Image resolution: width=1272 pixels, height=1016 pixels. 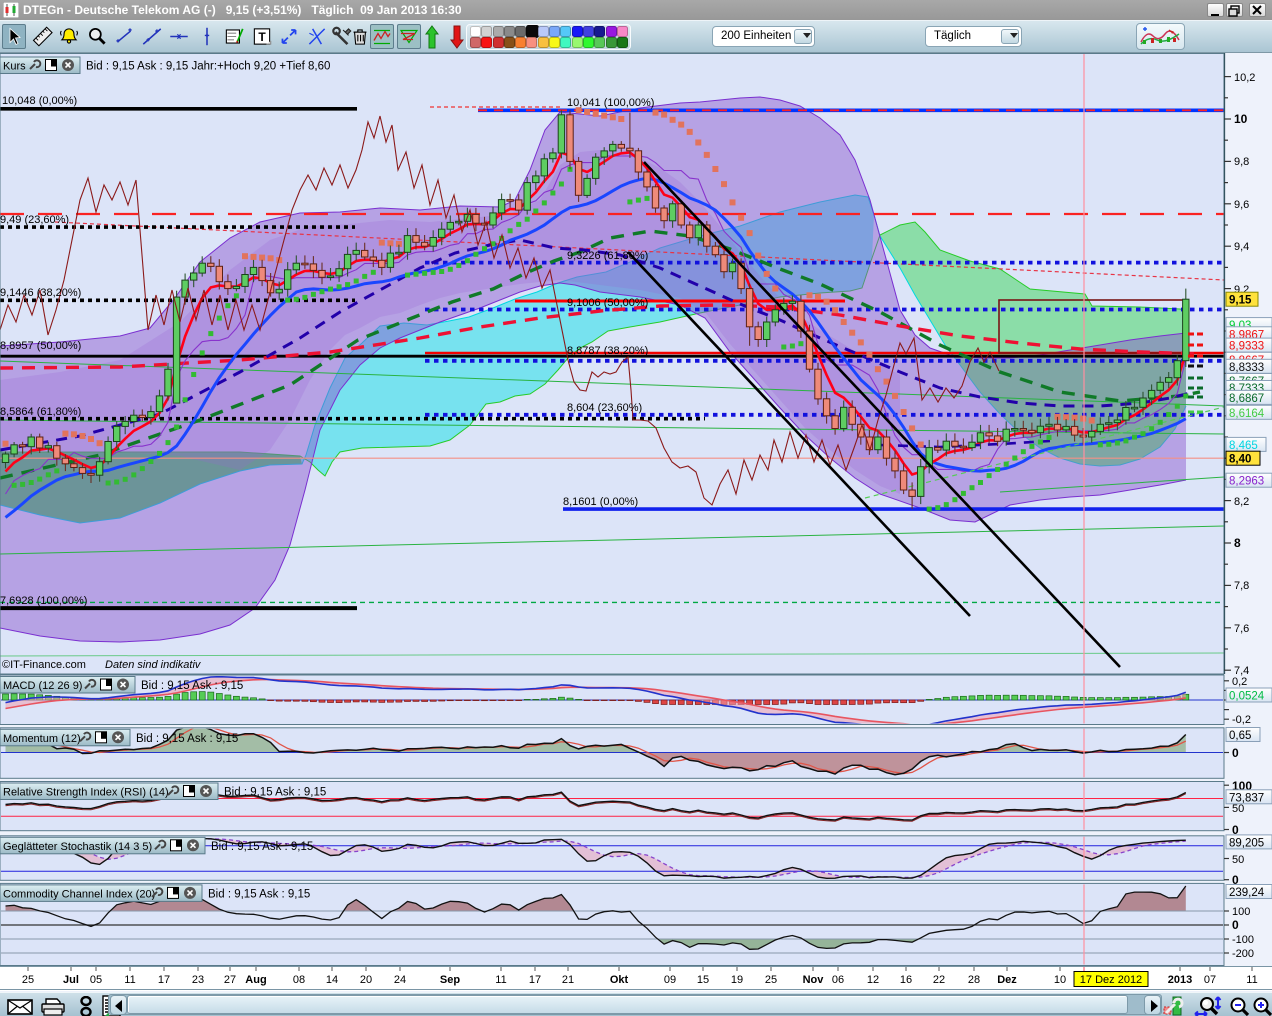 I want to click on svg-text: 0,0524, so click(x=1247, y=697).